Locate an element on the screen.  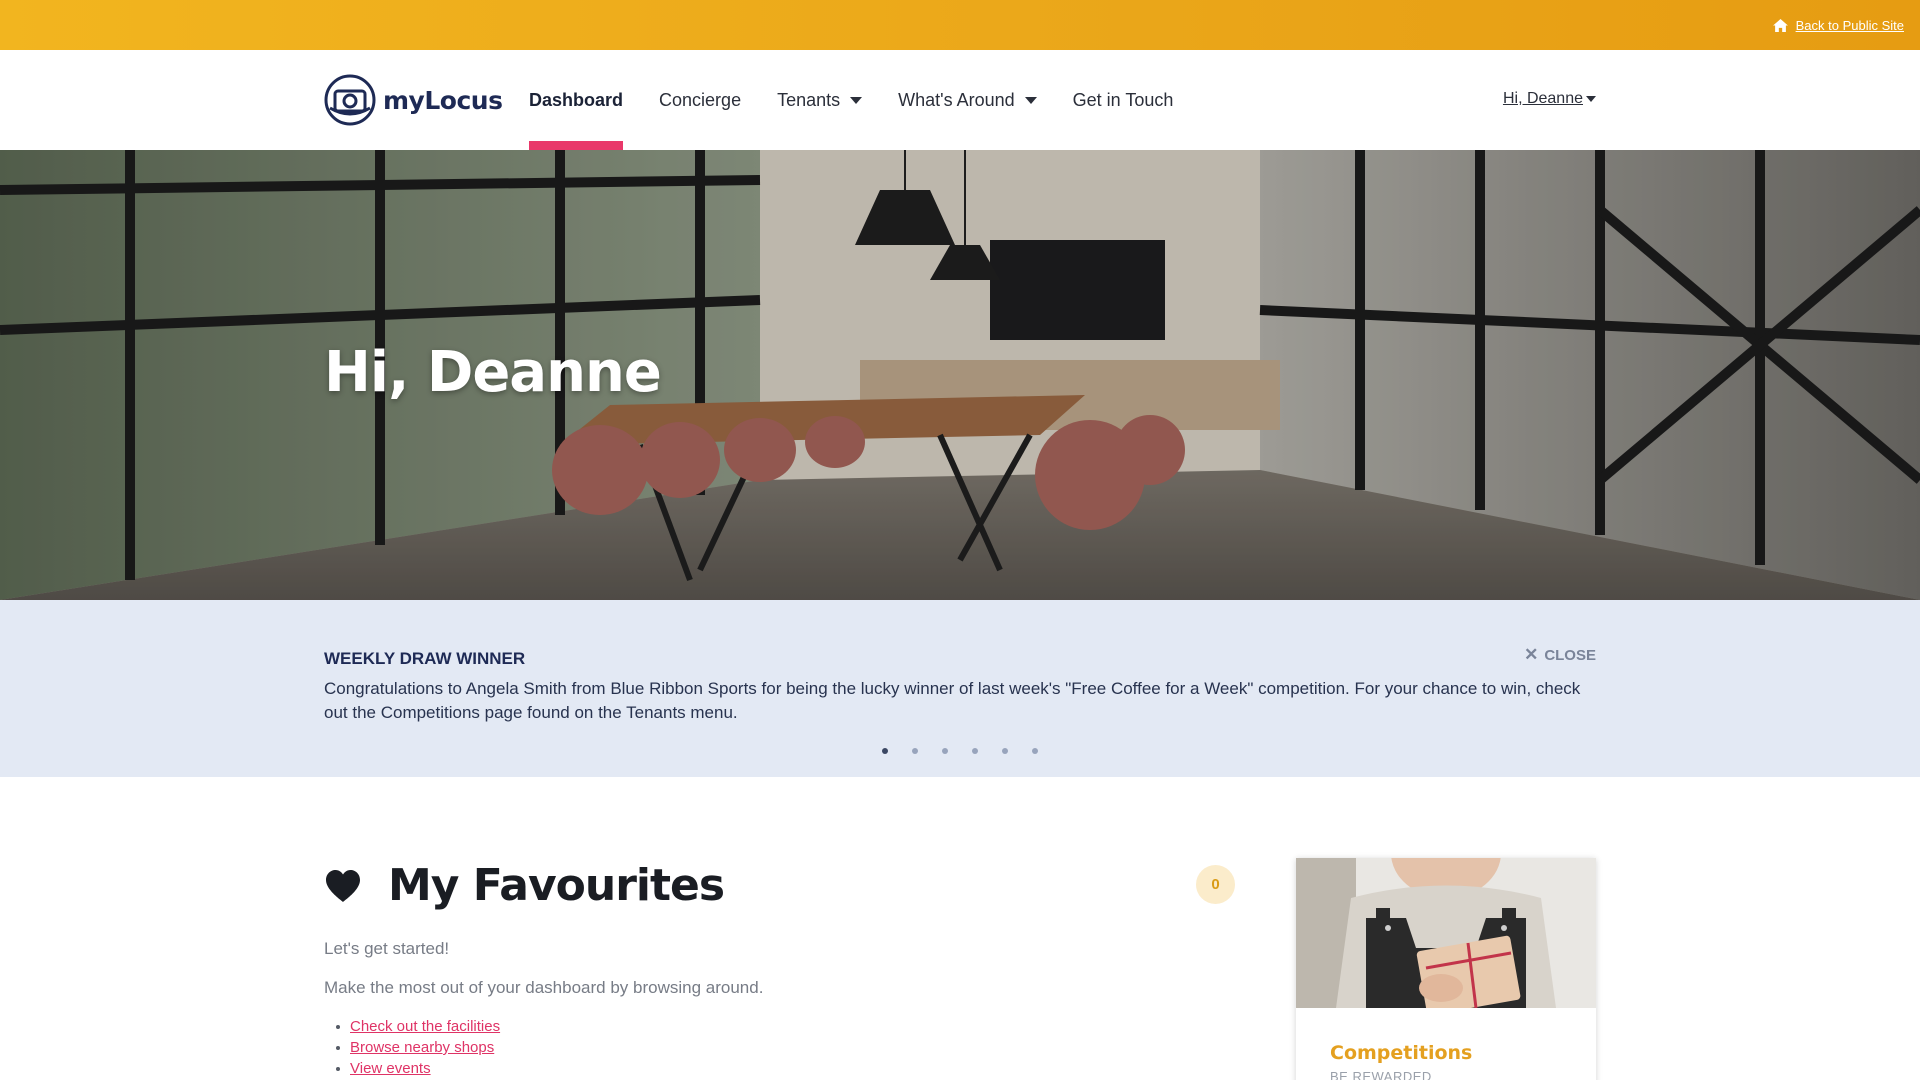
logo-text: myLocus is located at coordinates (443, 100).